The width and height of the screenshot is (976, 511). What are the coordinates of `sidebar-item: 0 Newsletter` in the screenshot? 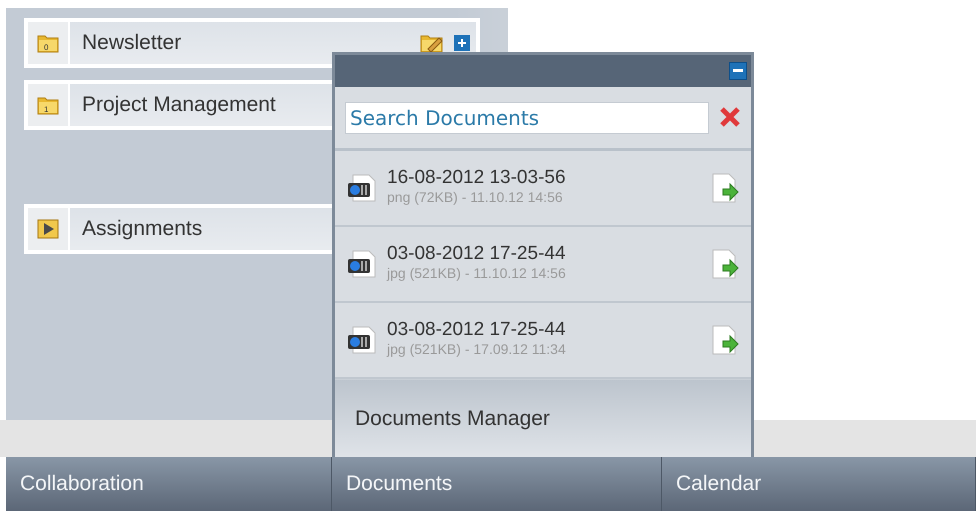 It's located at (252, 43).